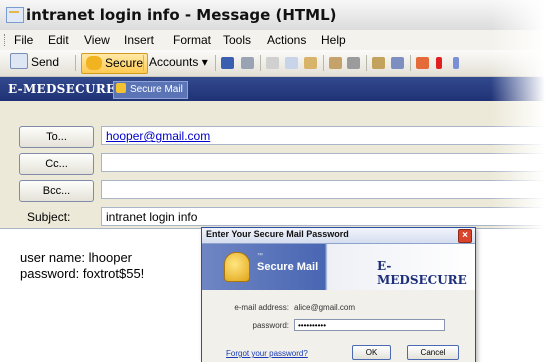  I want to click on ok-button: OK, so click(371, 352).